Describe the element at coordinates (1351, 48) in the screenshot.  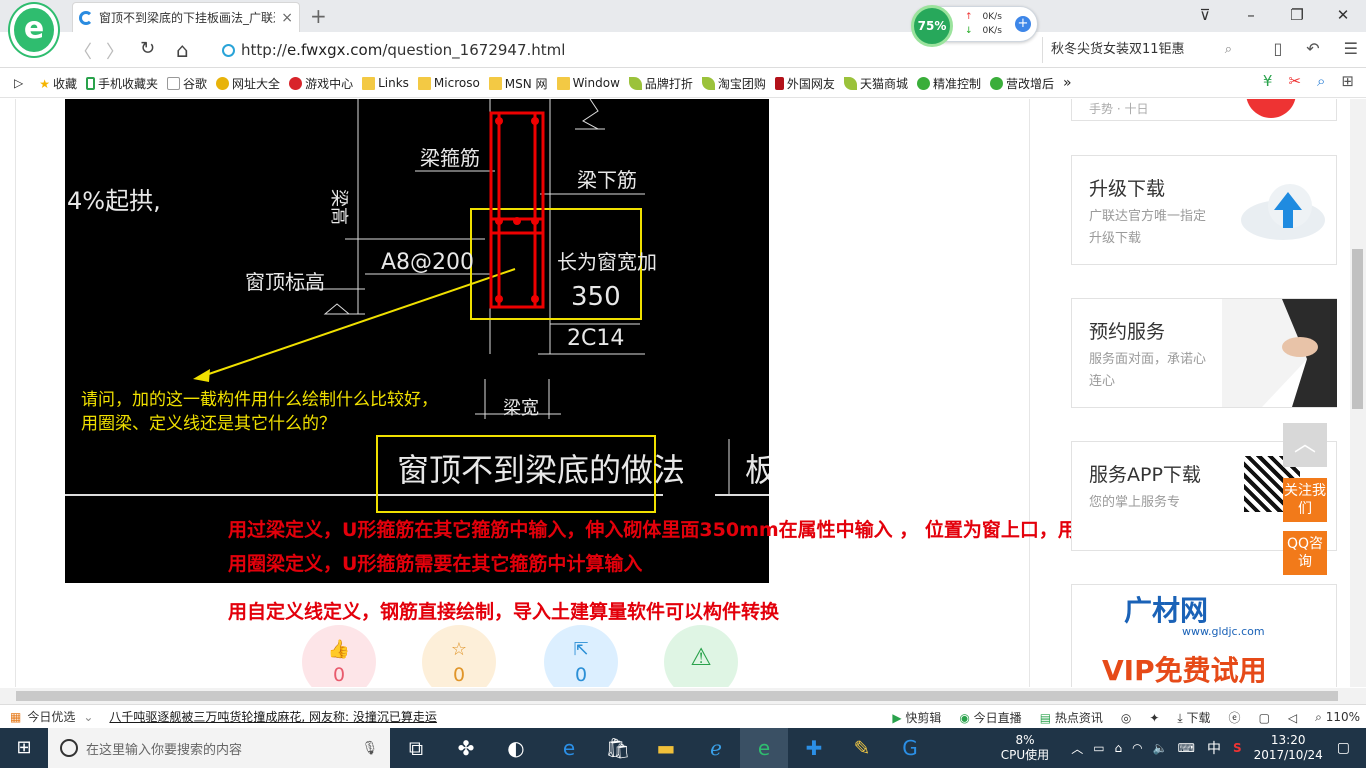
I see `menu-icon: ☰` at that location.